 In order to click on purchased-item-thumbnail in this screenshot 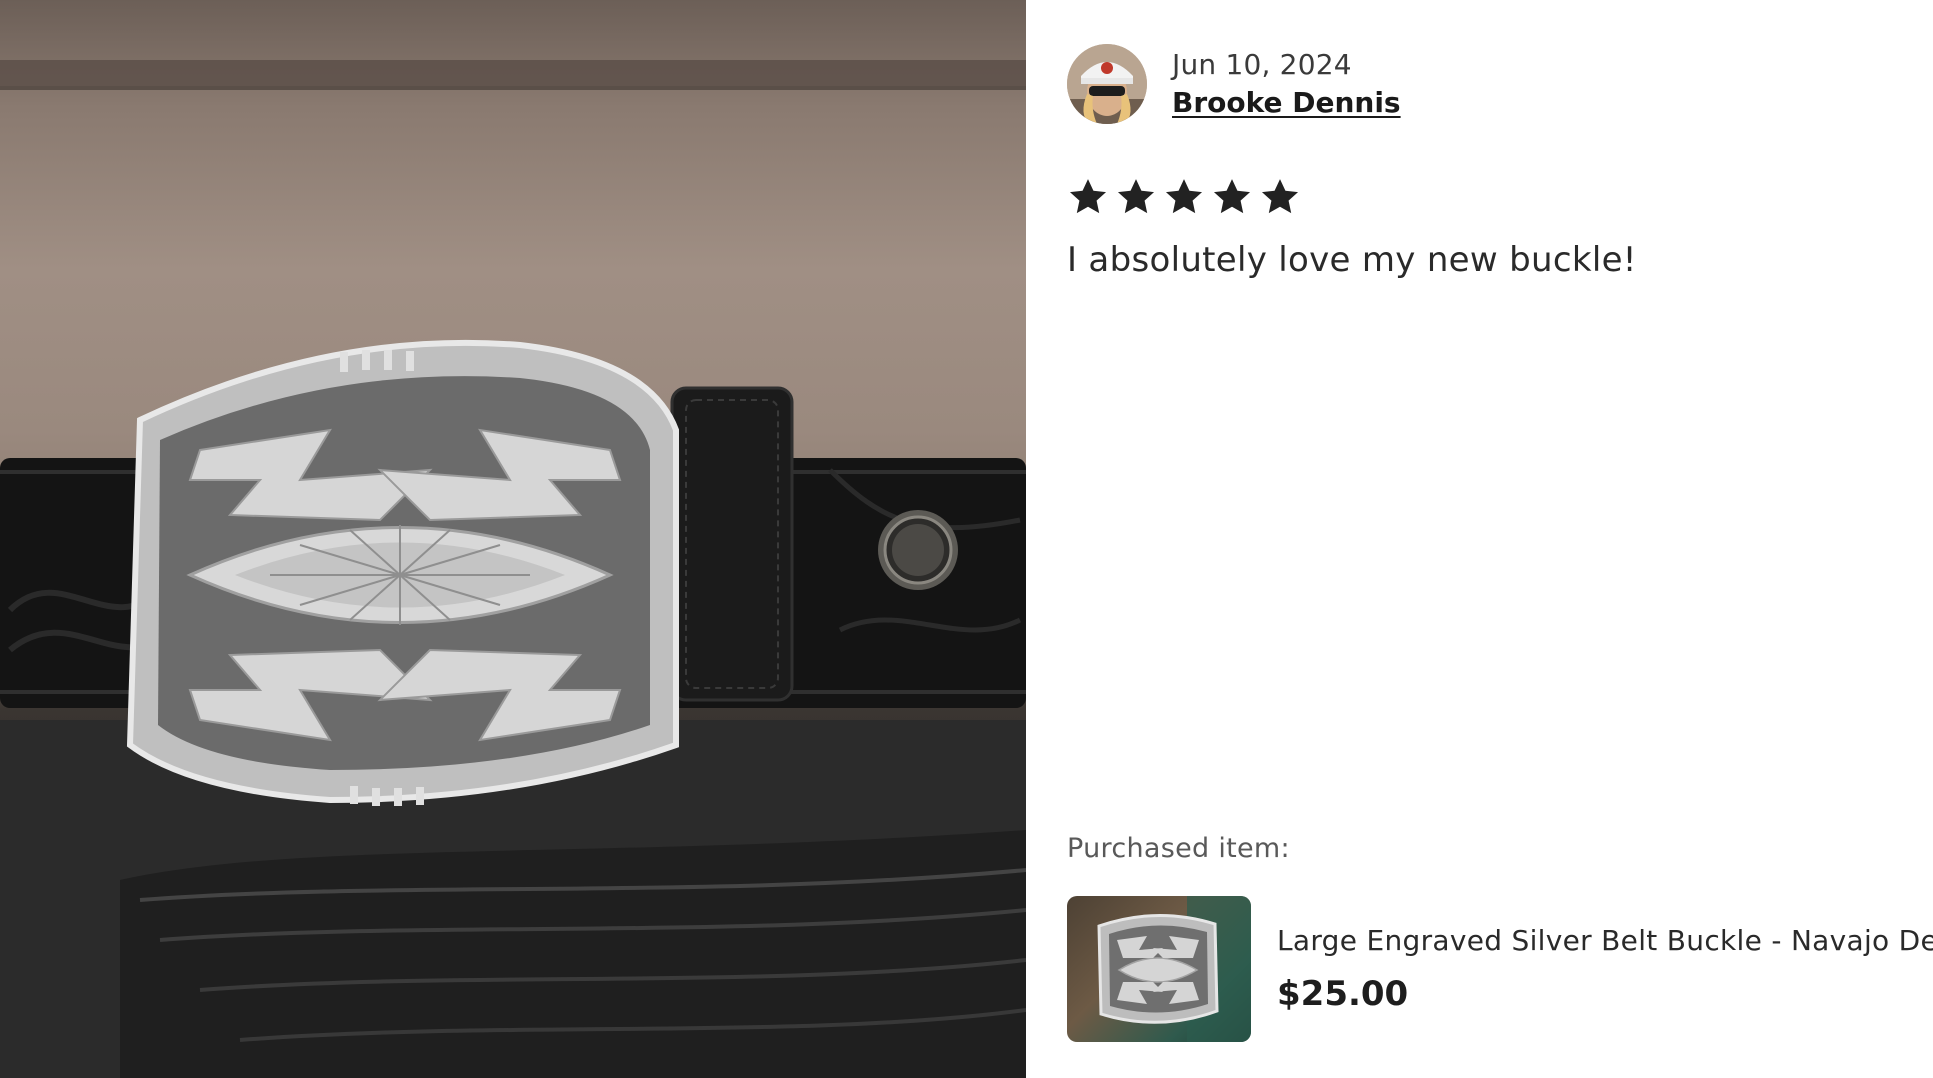, I will do `click(1159, 969)`.